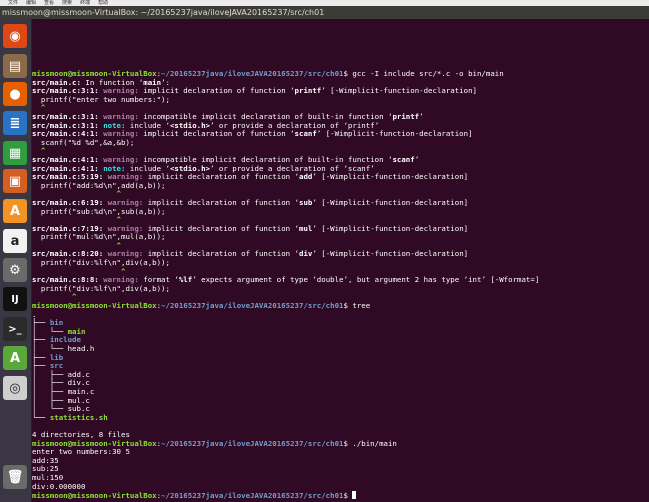 Image resolution: width=649 pixels, height=502 pixels. Describe the element at coordinates (15, 66) in the screenshot. I see `files-icon: ▤` at that location.